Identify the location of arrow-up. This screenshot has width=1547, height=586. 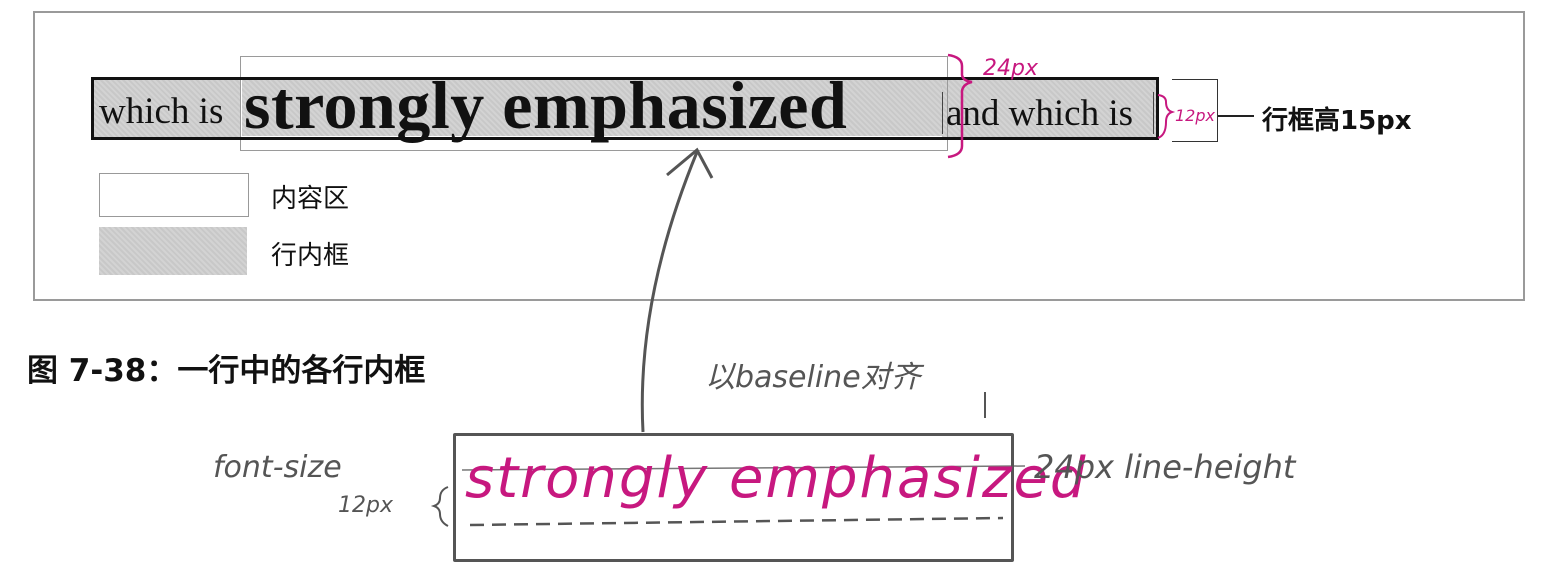
(669, 292).